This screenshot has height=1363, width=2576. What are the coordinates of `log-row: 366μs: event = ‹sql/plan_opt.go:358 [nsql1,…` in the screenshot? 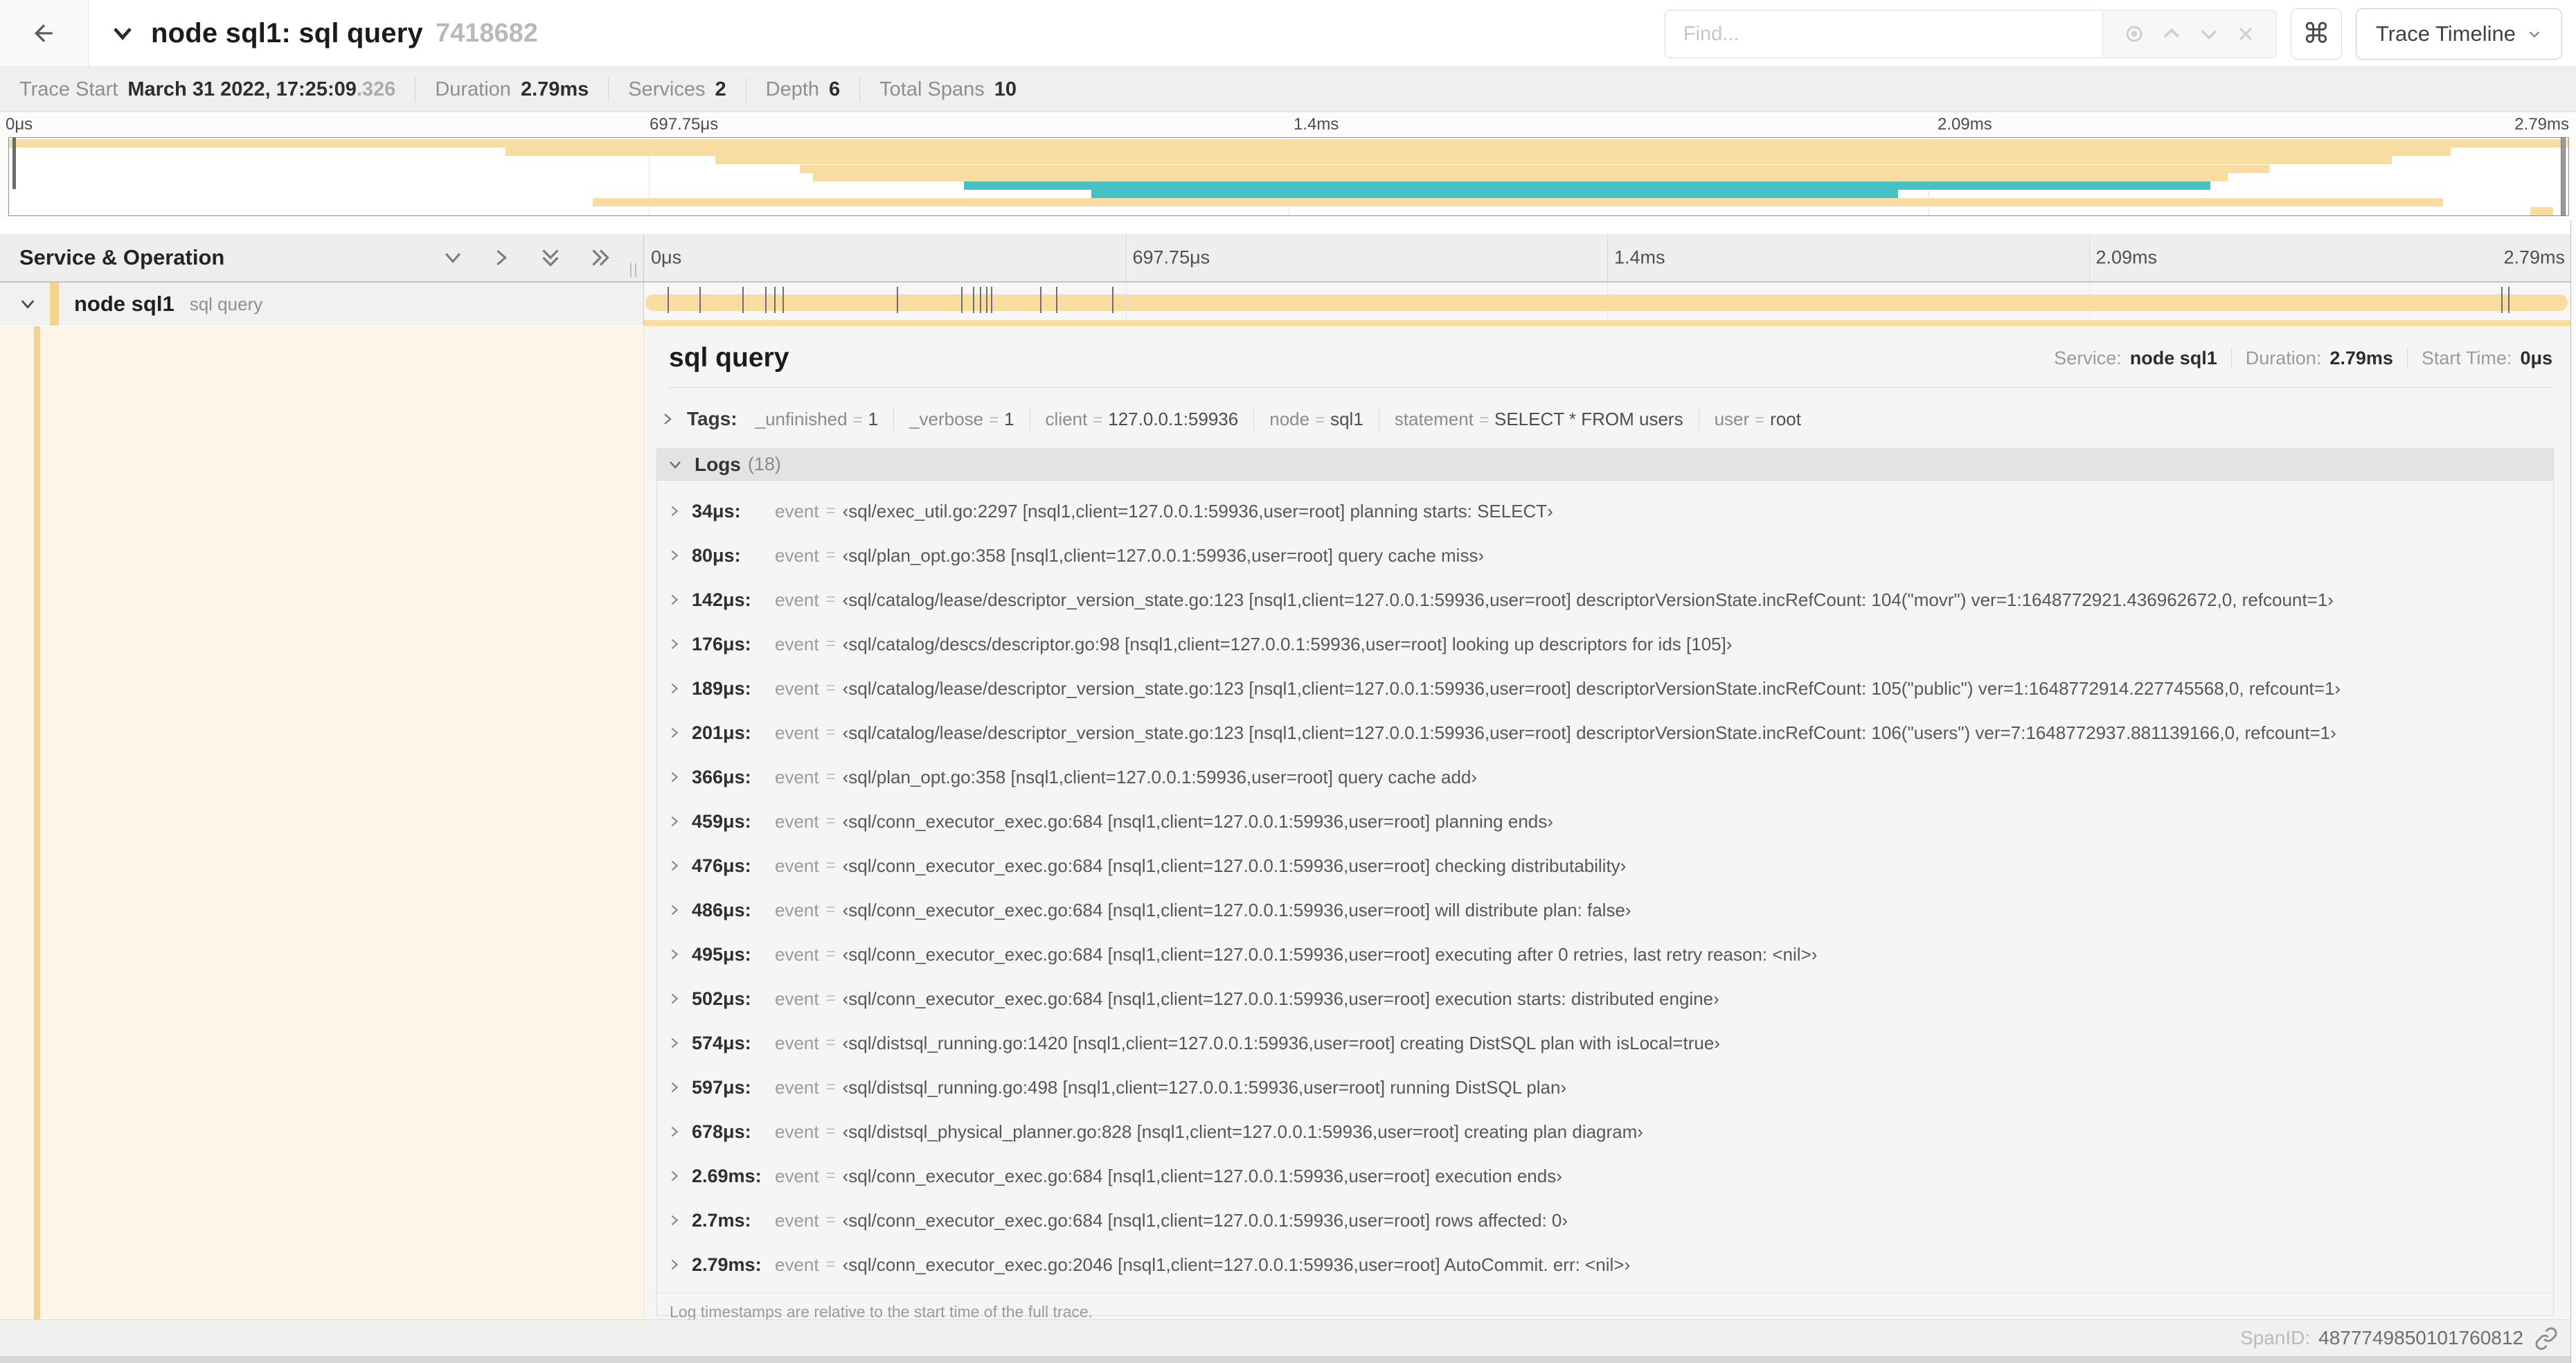 It's located at (1605, 777).